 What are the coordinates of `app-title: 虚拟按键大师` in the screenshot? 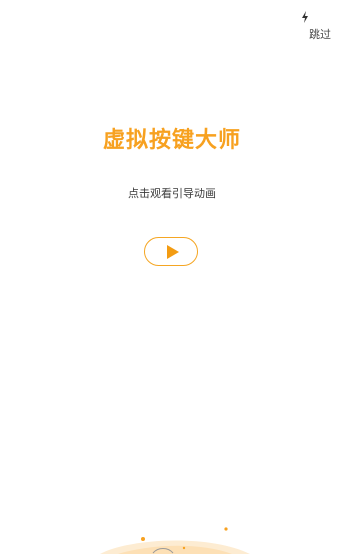 It's located at (171, 140).